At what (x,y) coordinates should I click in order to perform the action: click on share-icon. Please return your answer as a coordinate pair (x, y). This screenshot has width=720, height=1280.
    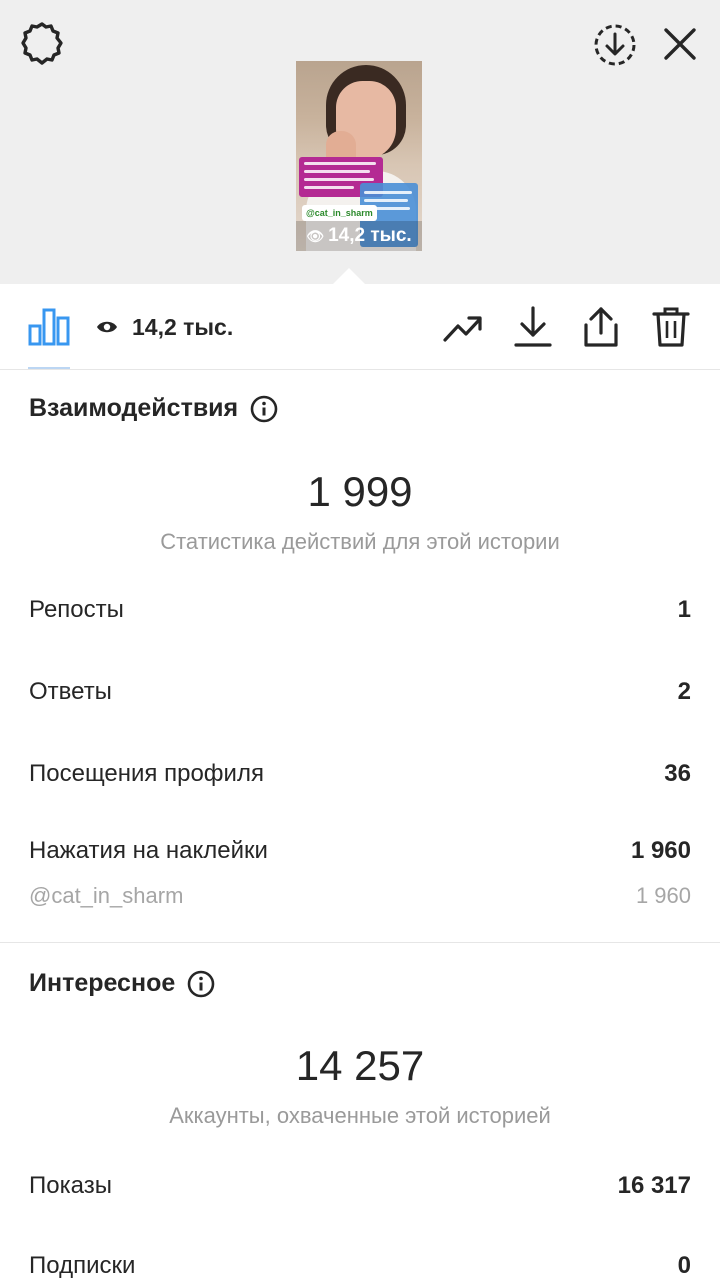
    Looking at the image, I should click on (601, 327).